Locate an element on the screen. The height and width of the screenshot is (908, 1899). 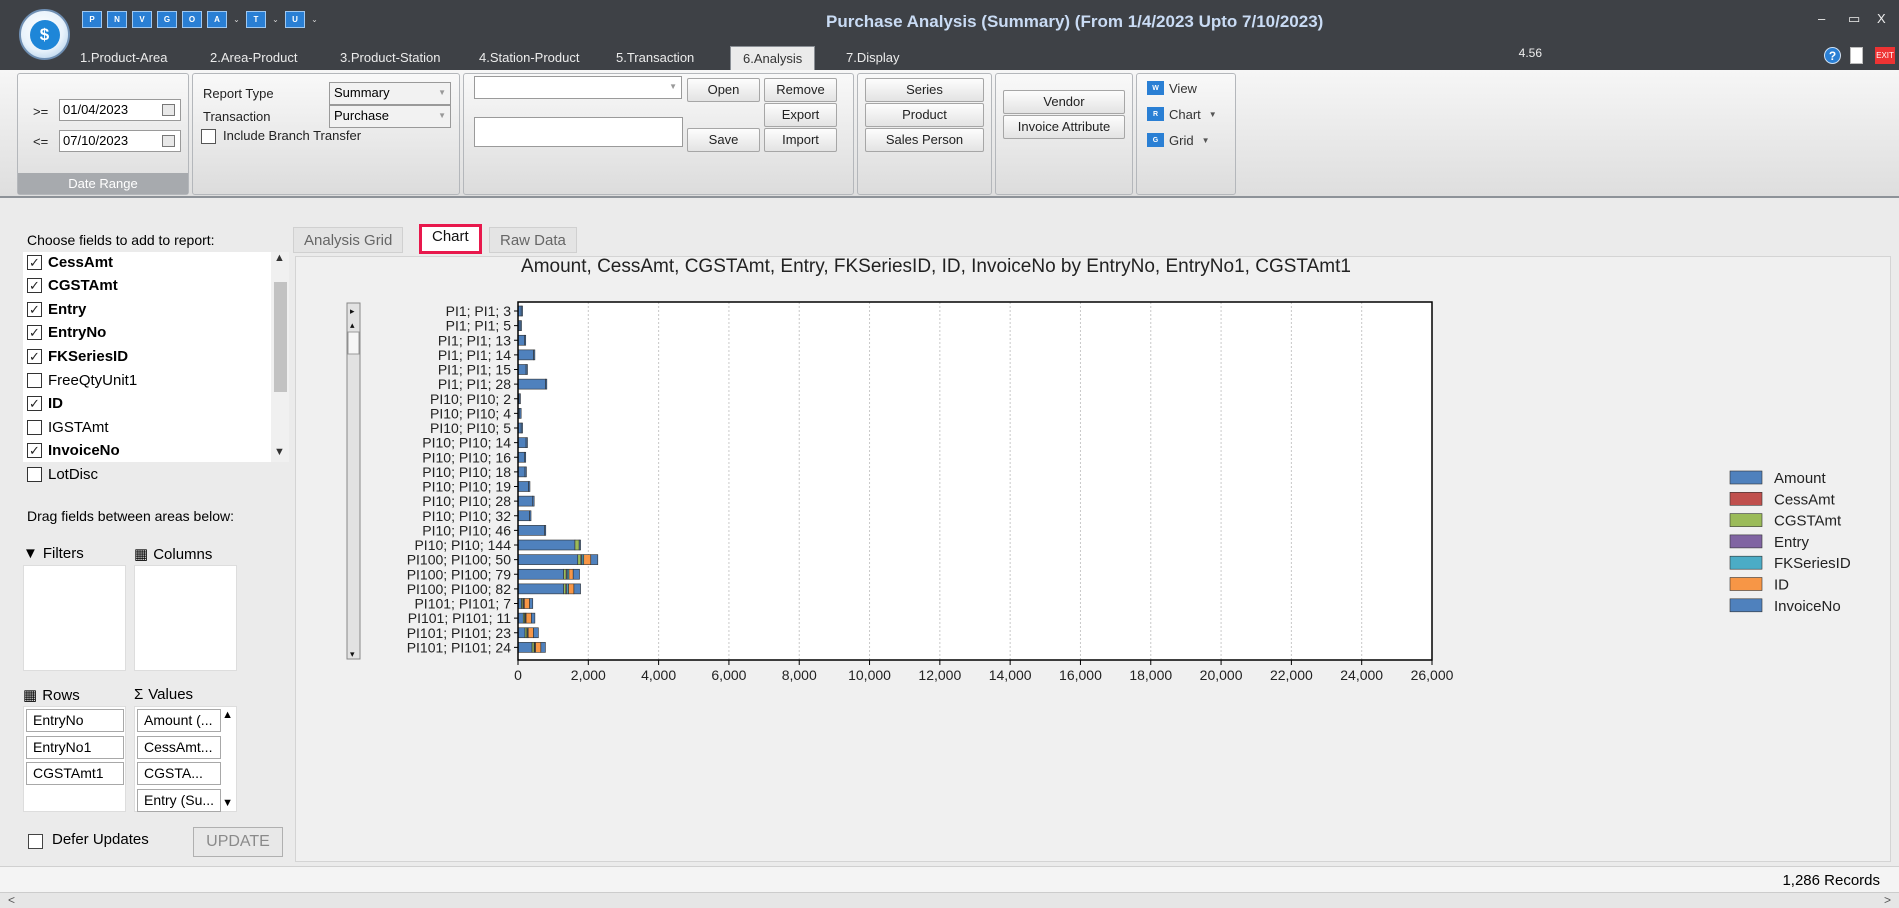
ribbon-tab: 1.Product-Area is located at coordinates (123, 58).